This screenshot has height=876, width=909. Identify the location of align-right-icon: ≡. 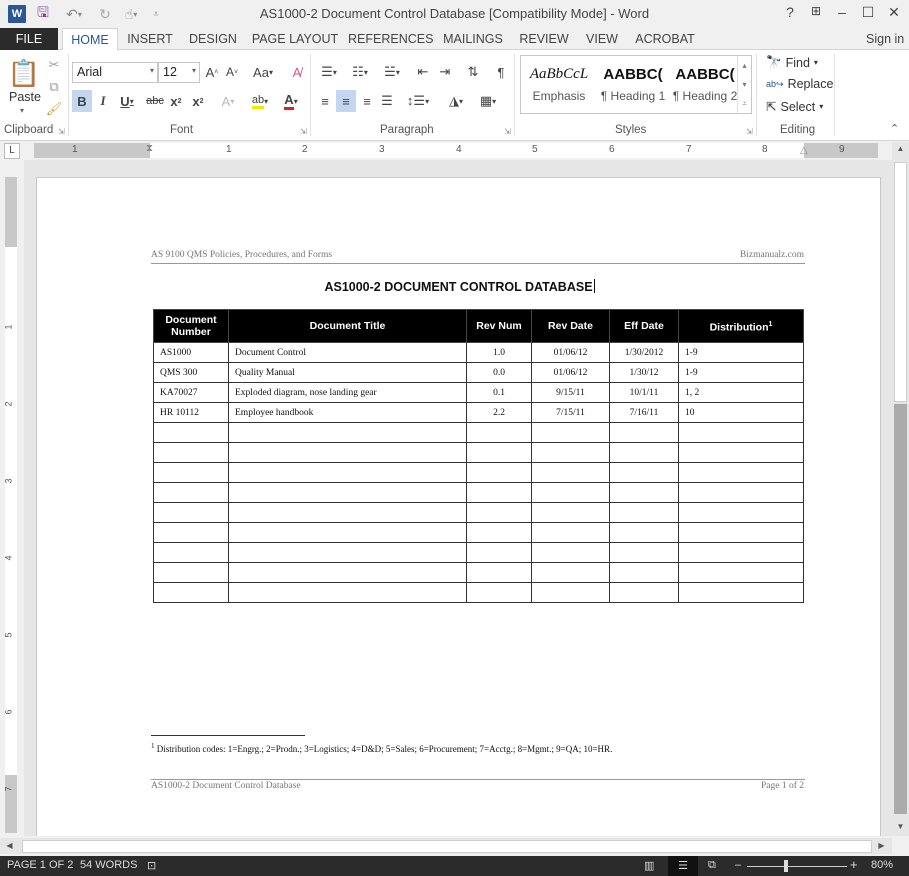
(367, 101).